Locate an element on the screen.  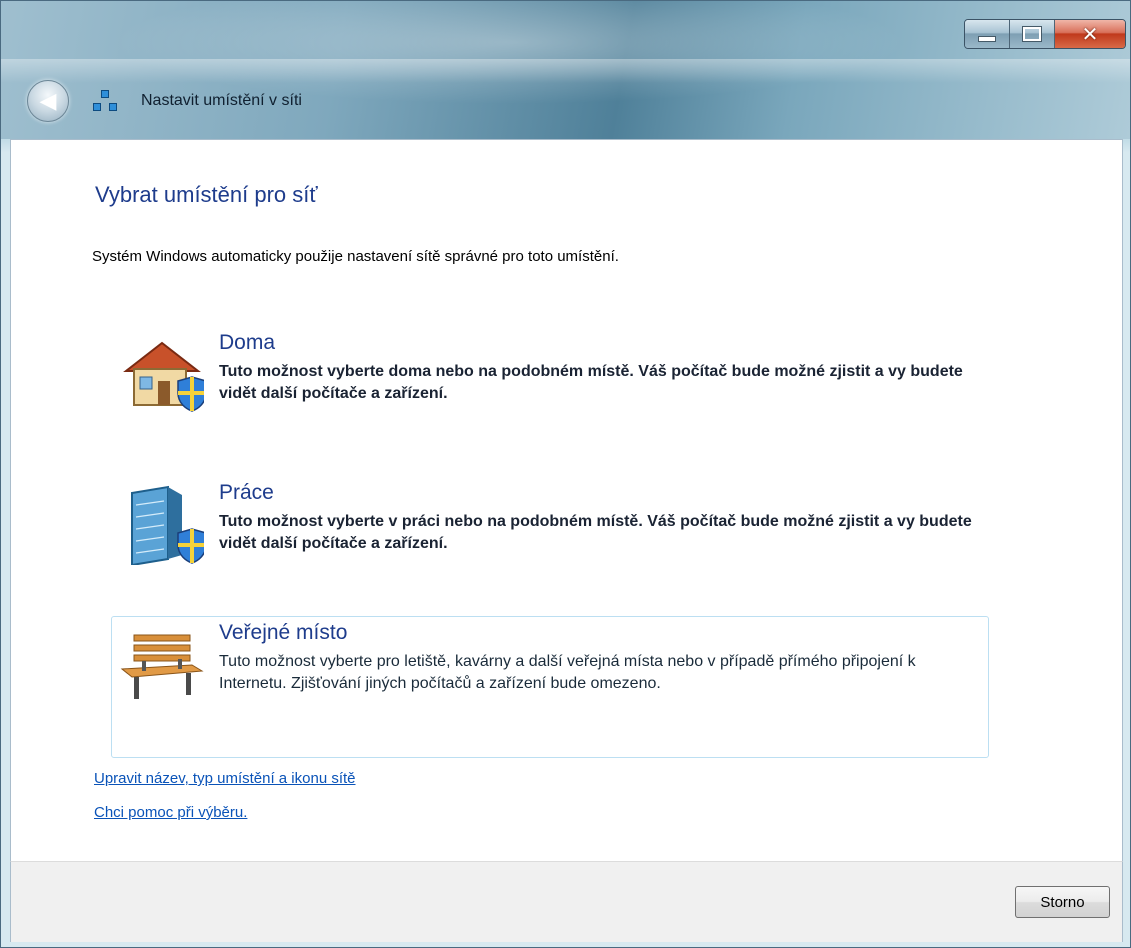
office-building-icon is located at coordinates (167, 525).